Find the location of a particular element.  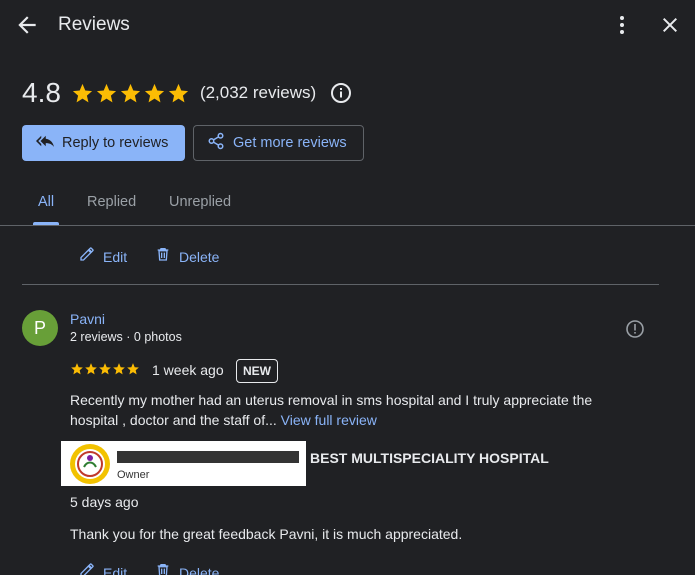

get-more-reviews-label: Get more reviews is located at coordinates (290, 143).